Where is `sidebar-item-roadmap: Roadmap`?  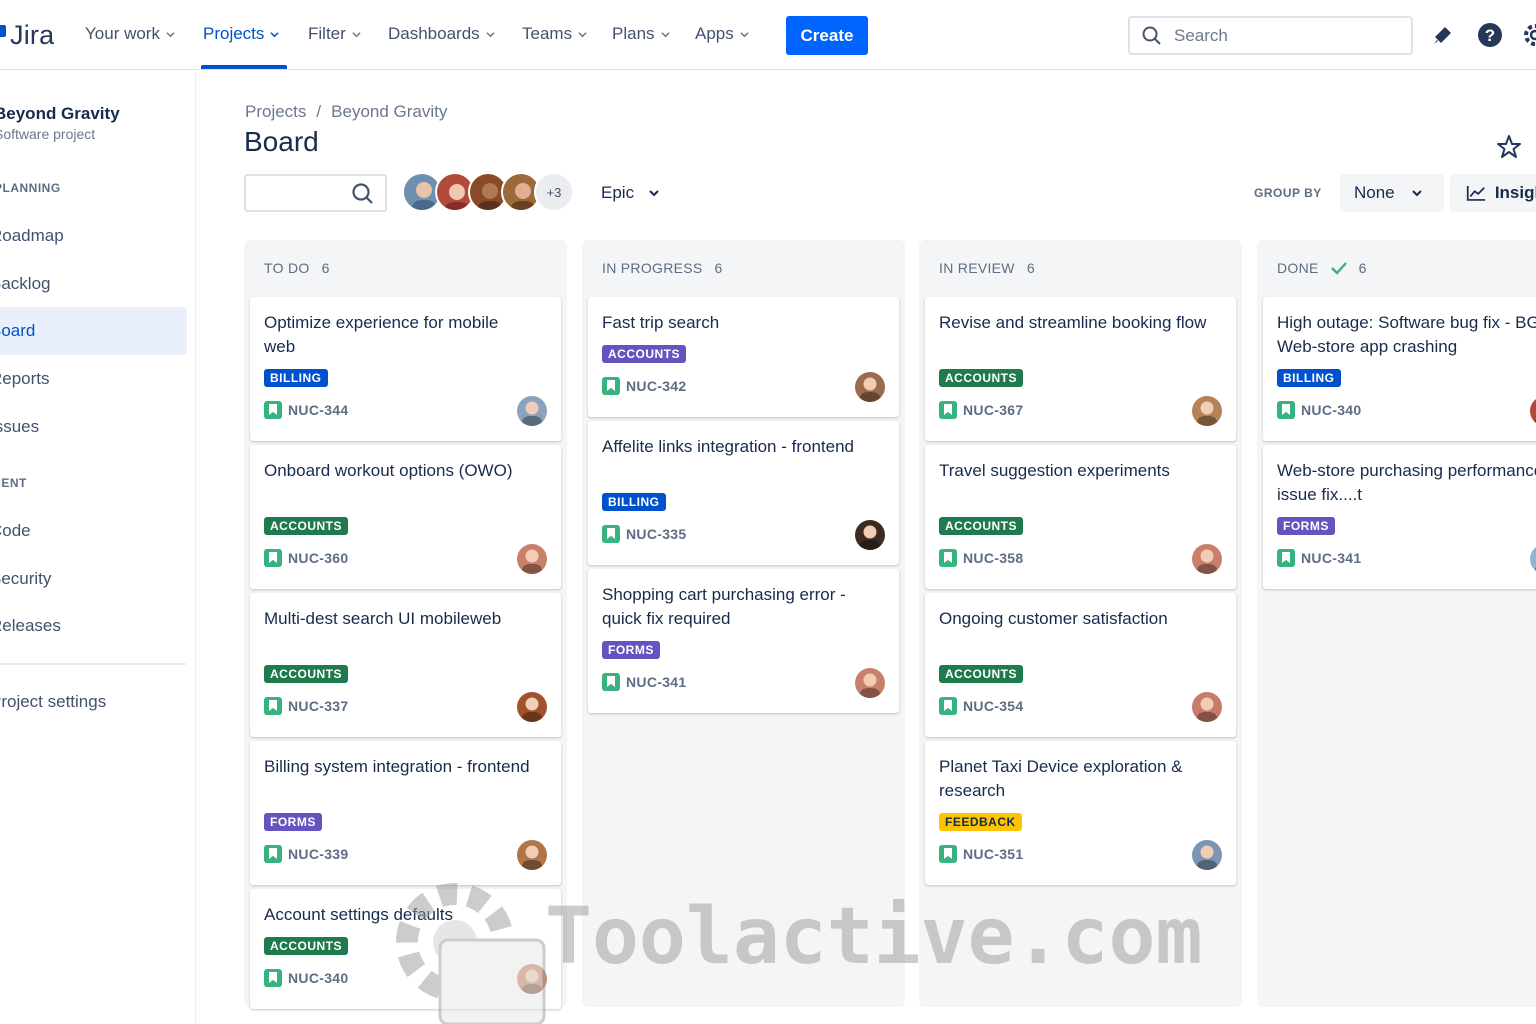 sidebar-item-roadmap: Roadmap is located at coordinates (88, 236).